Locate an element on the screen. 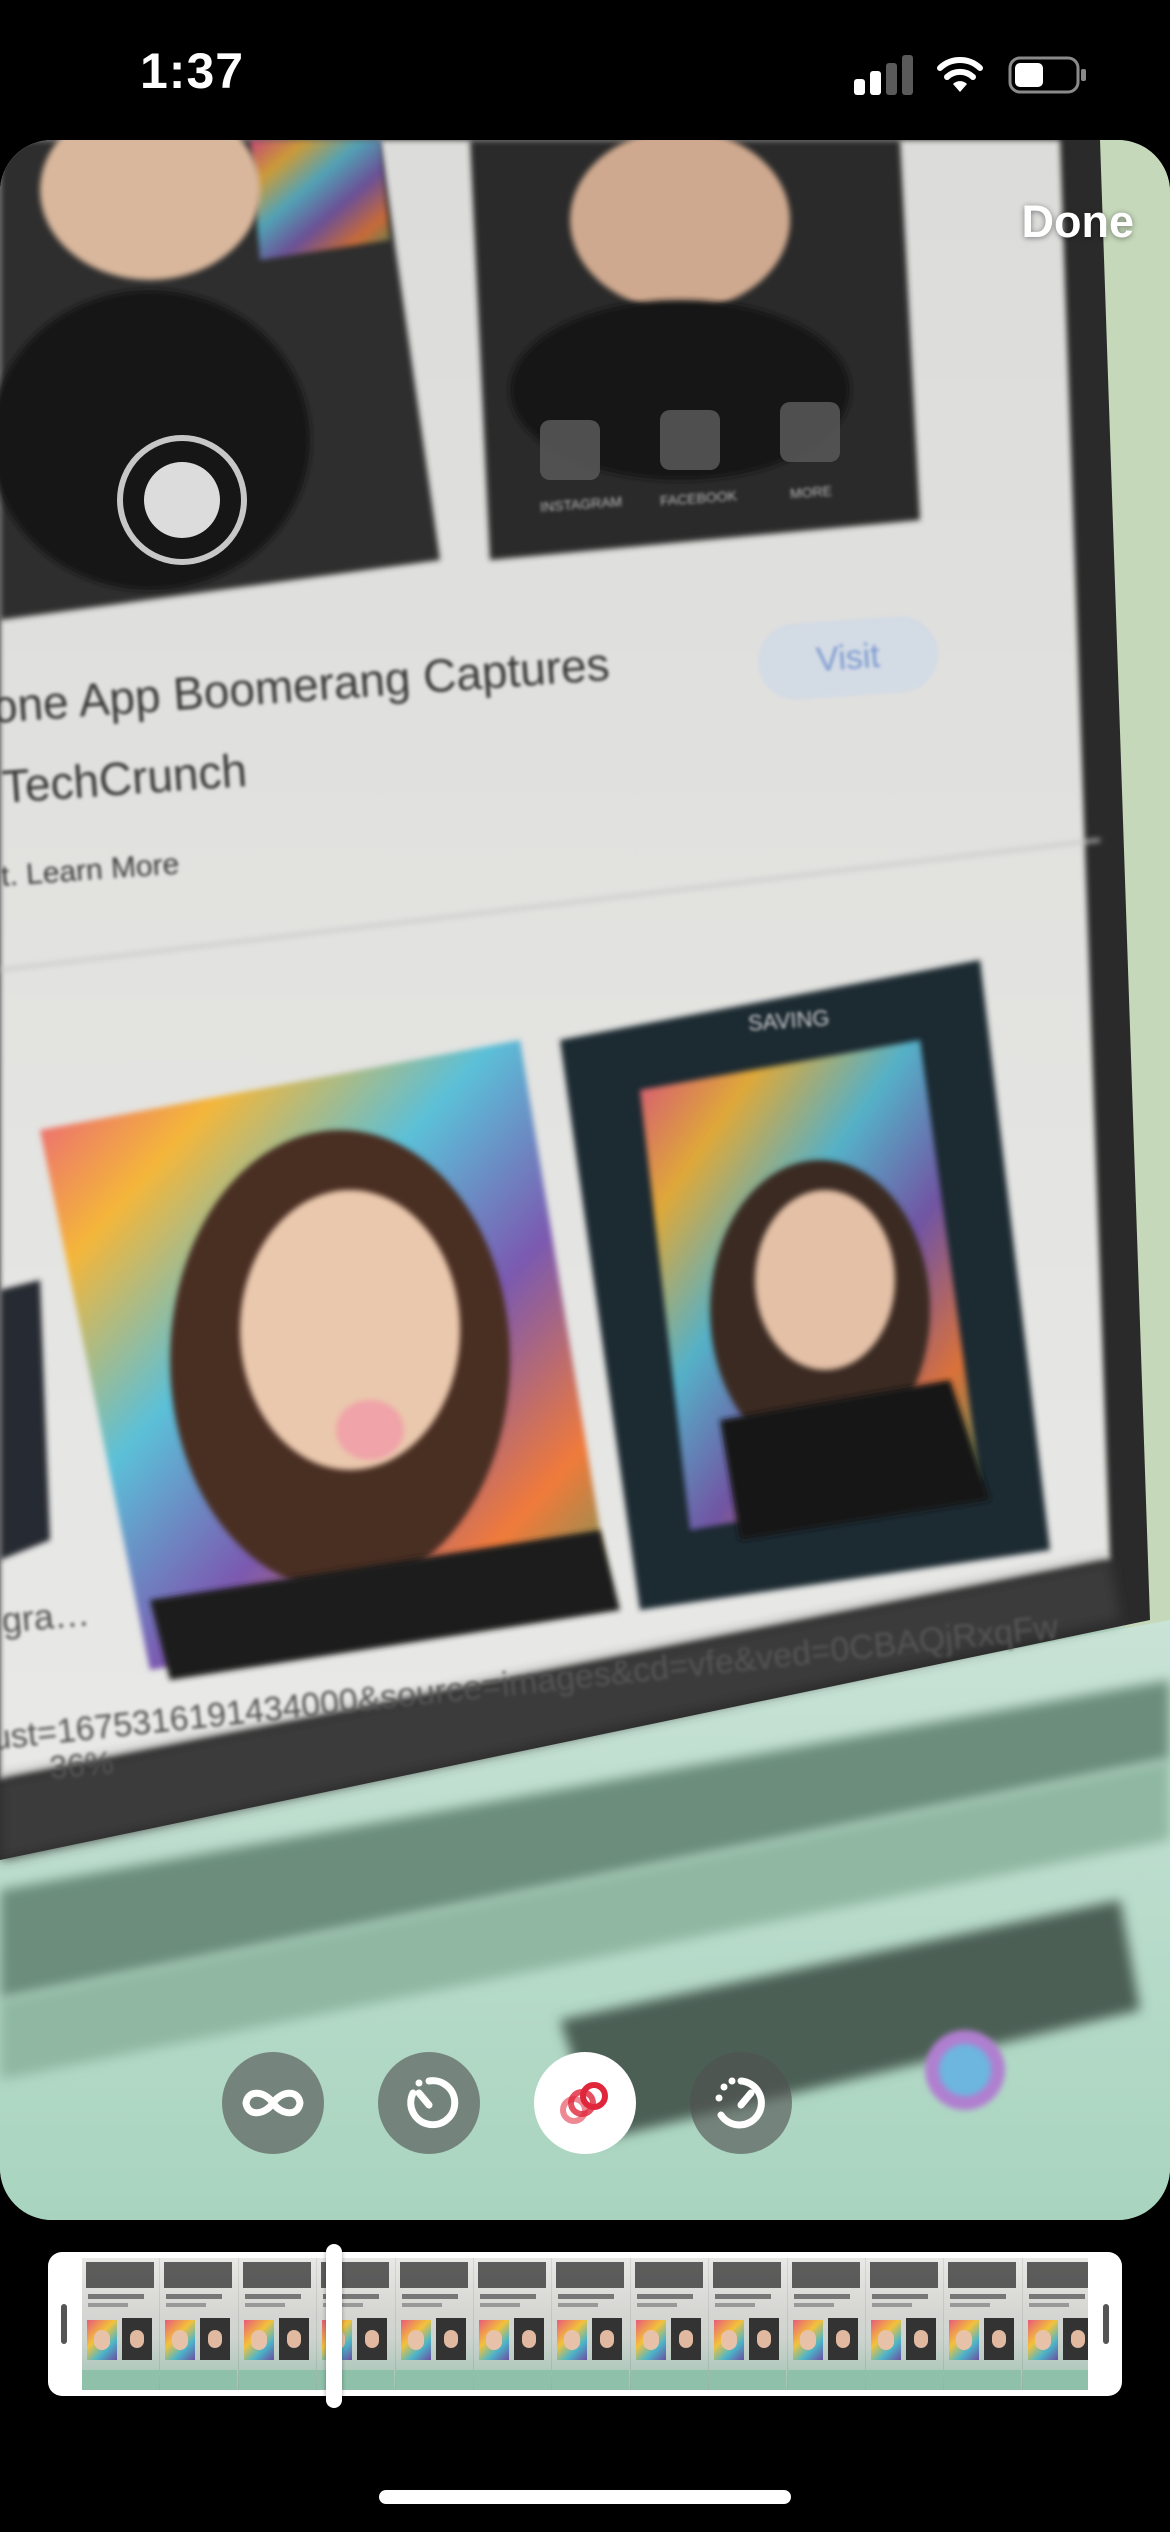 The height and width of the screenshot is (2532, 1170). slow-motion-icon is located at coordinates (433, 2103).